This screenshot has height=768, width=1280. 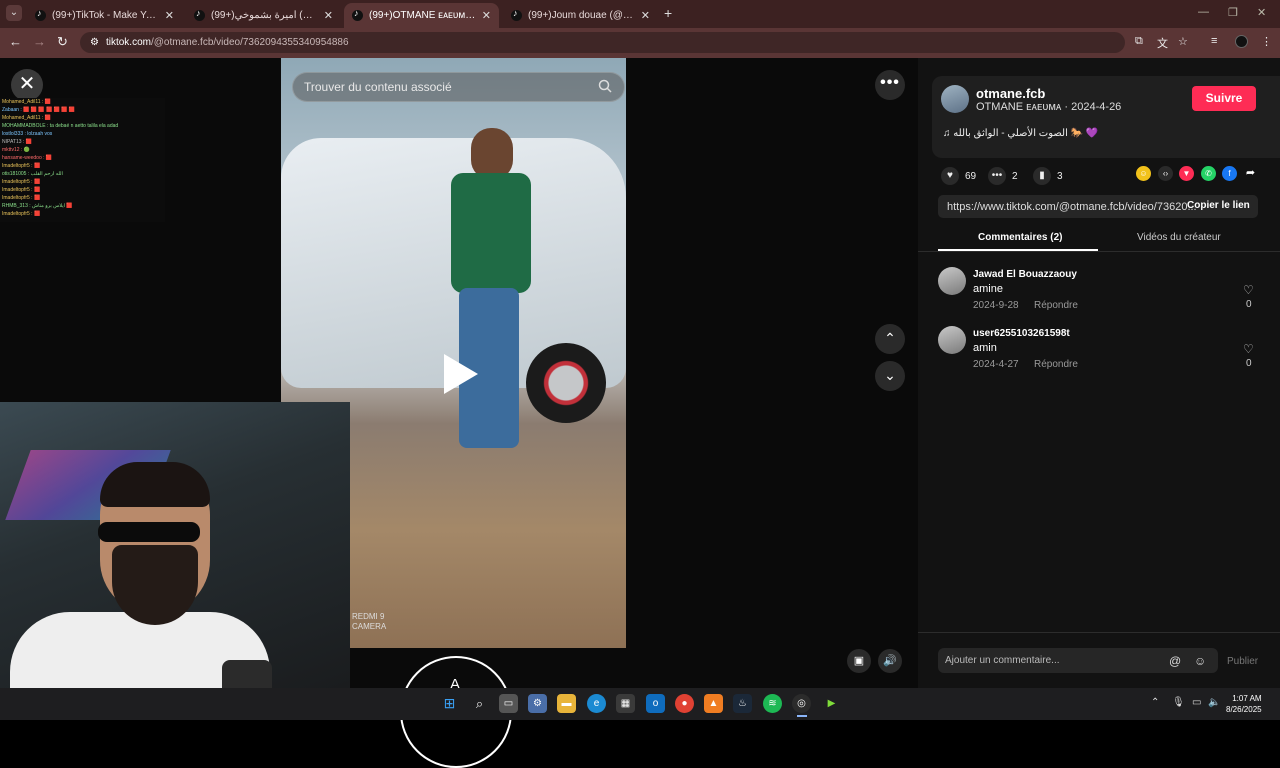 I want to click on start-icon: ⊞, so click(x=449, y=703).